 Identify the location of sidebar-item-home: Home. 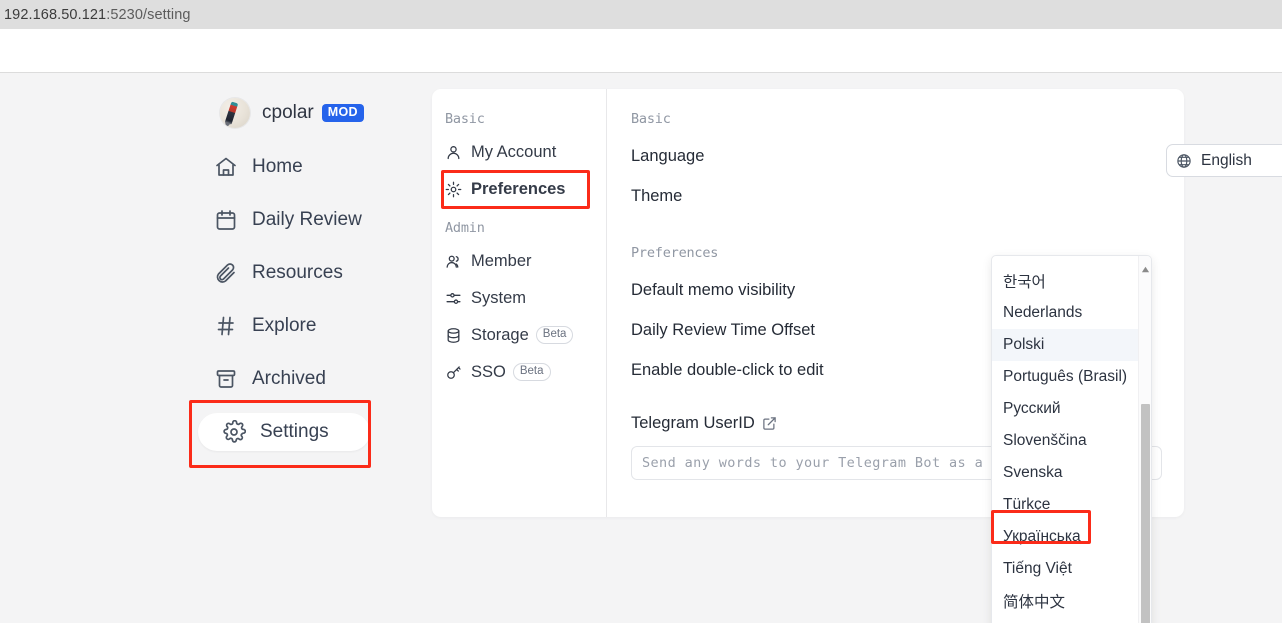
(297, 167).